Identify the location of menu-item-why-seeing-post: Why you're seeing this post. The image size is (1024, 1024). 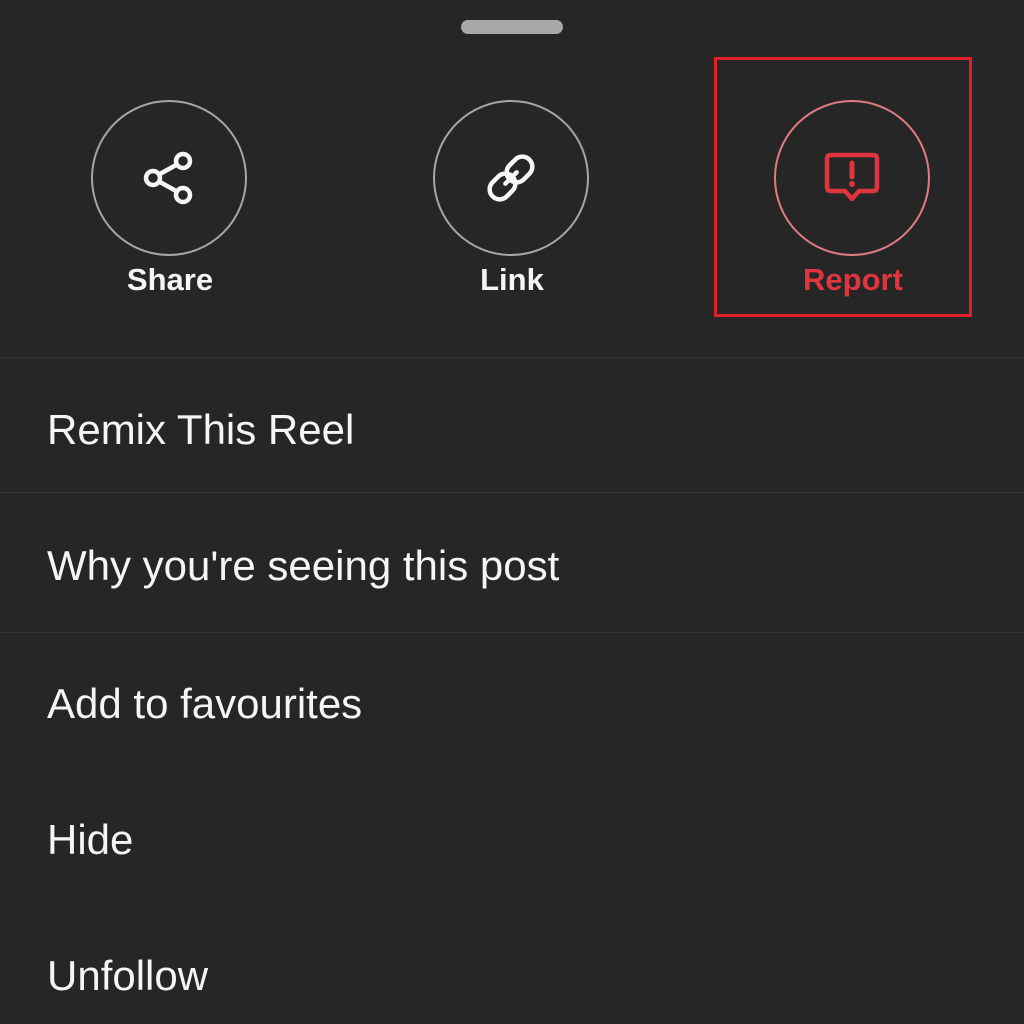
(512, 566).